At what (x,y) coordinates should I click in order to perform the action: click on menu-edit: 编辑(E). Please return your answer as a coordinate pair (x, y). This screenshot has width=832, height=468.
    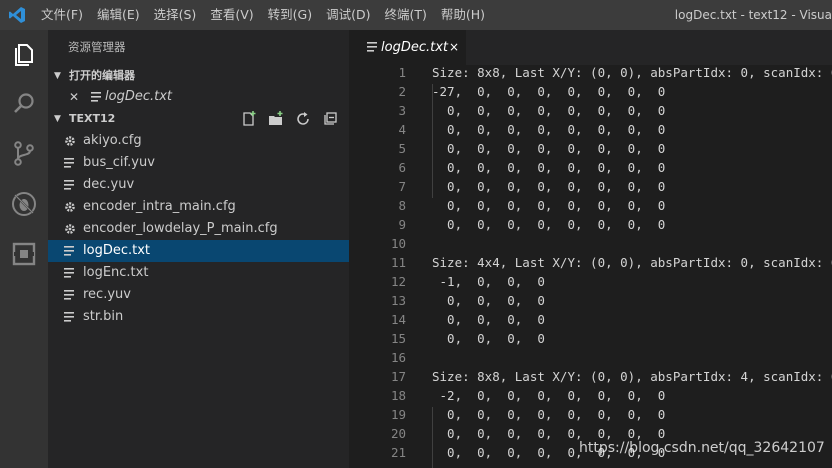
    Looking at the image, I should click on (118, 15).